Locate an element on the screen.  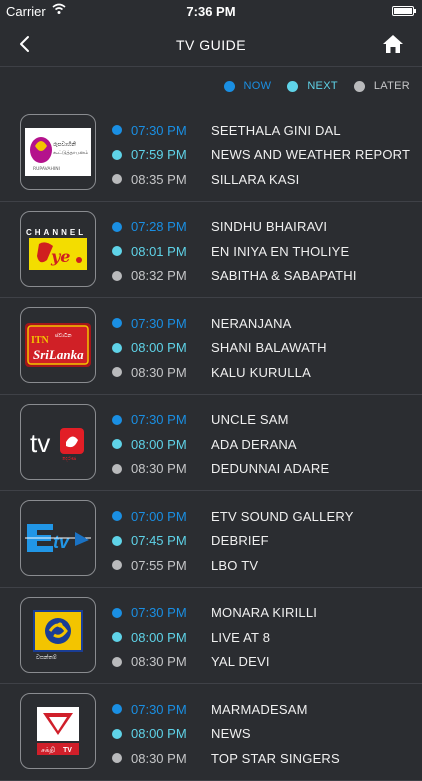
program-name: DEDUNNAI ADARE is located at coordinates (270, 468).